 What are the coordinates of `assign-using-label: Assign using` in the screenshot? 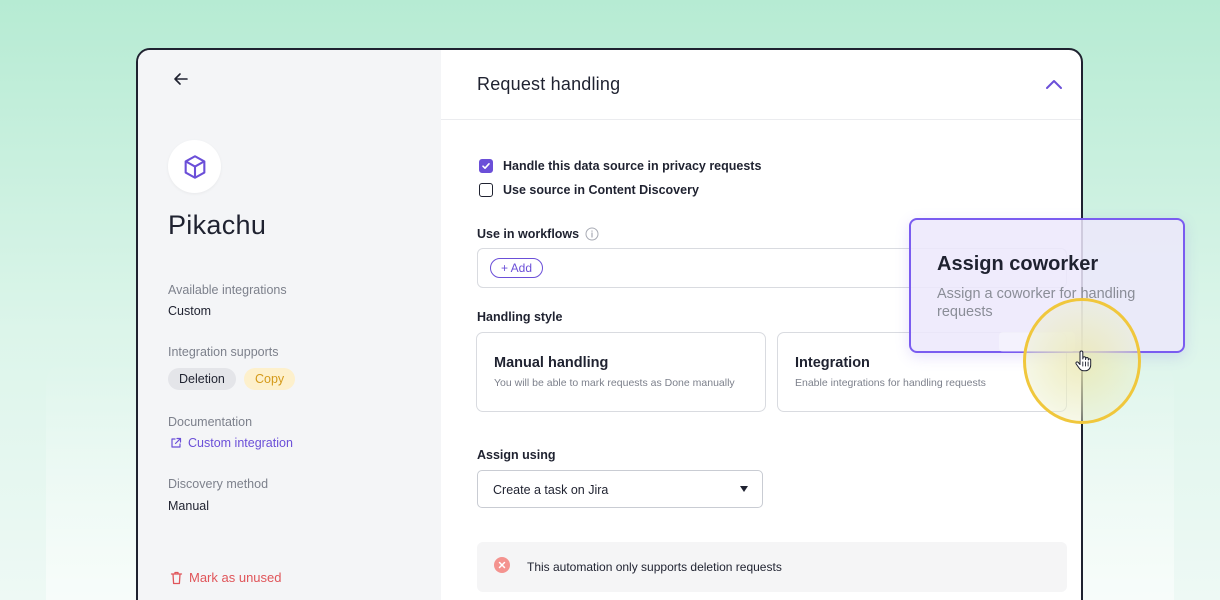 It's located at (516, 455).